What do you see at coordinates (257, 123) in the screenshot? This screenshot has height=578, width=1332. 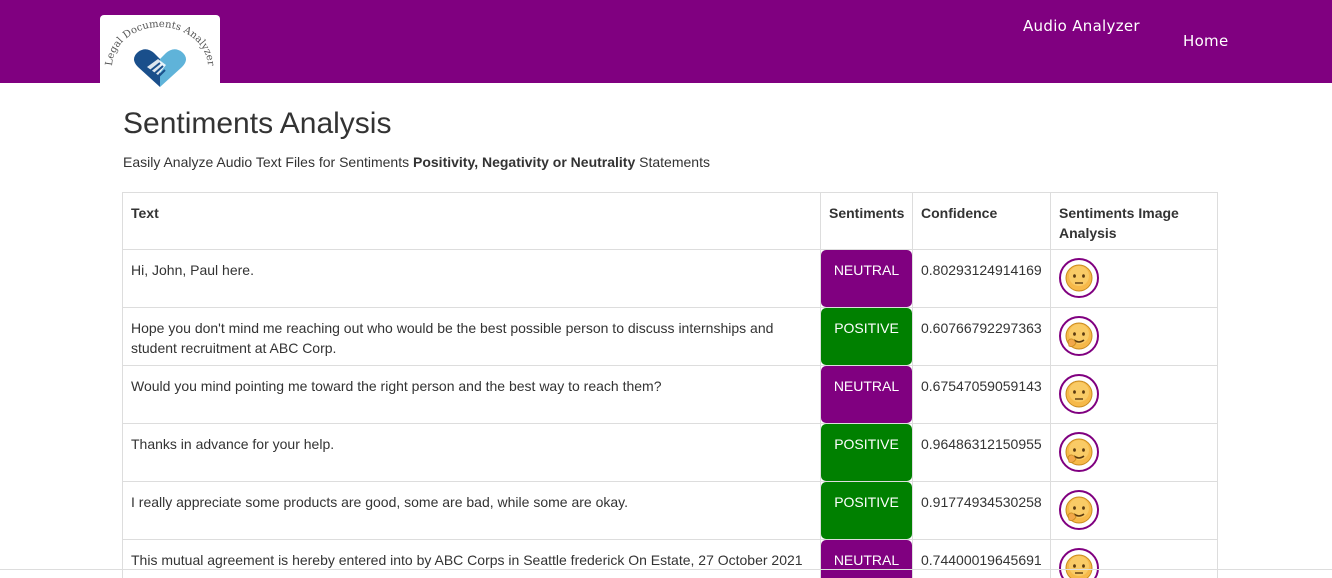 I see `page-title: Sentiments Analysis` at bounding box center [257, 123].